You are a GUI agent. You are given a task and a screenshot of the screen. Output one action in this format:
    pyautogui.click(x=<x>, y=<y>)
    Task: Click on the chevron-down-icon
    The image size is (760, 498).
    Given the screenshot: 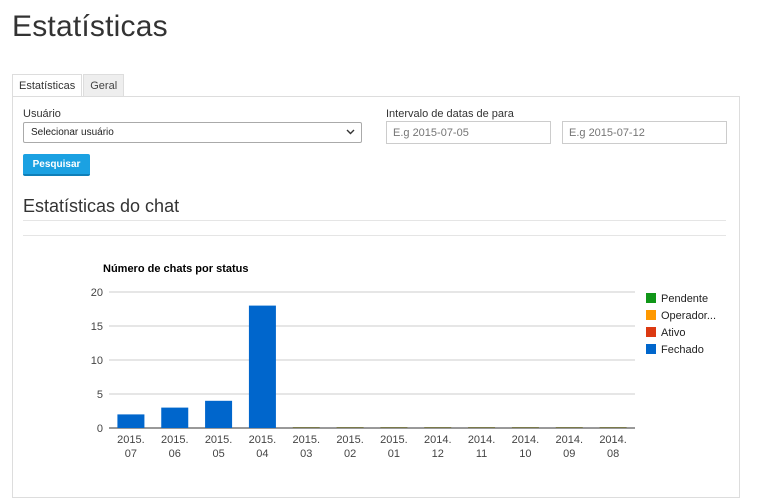 What is the action you would take?
    pyautogui.click(x=350, y=132)
    